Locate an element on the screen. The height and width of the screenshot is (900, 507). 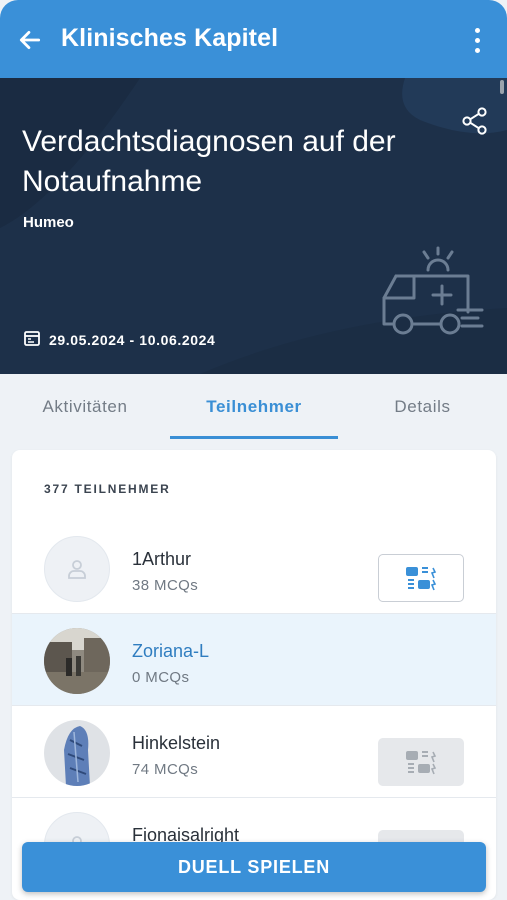
scrollbar-thumb is located at coordinates (502, 87).